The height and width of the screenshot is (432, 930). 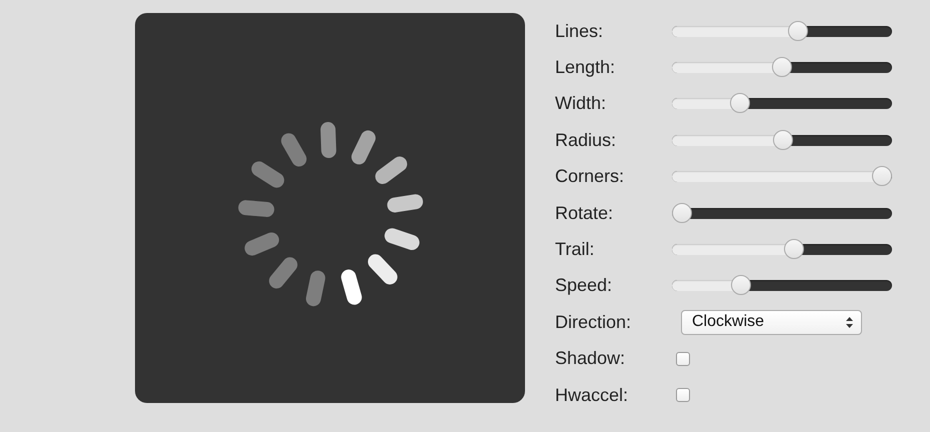 I want to click on control-label: Length:, so click(x=585, y=67).